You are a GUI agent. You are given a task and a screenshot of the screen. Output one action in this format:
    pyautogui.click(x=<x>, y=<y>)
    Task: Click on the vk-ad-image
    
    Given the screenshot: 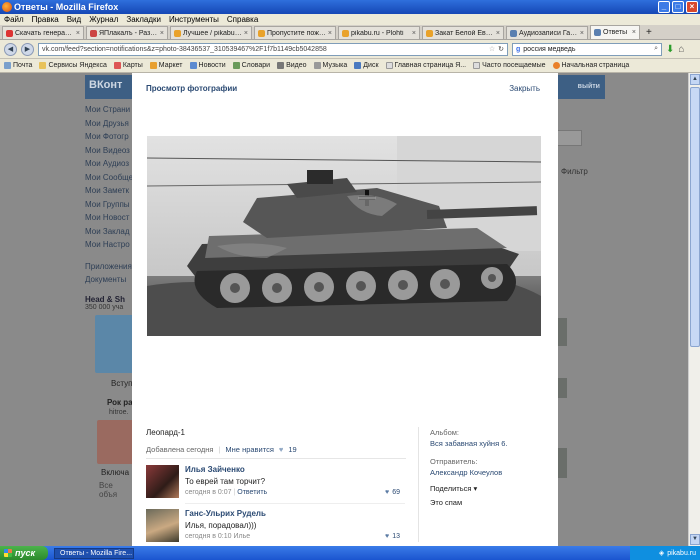 What is the action you would take?
    pyautogui.click(x=117, y=441)
    